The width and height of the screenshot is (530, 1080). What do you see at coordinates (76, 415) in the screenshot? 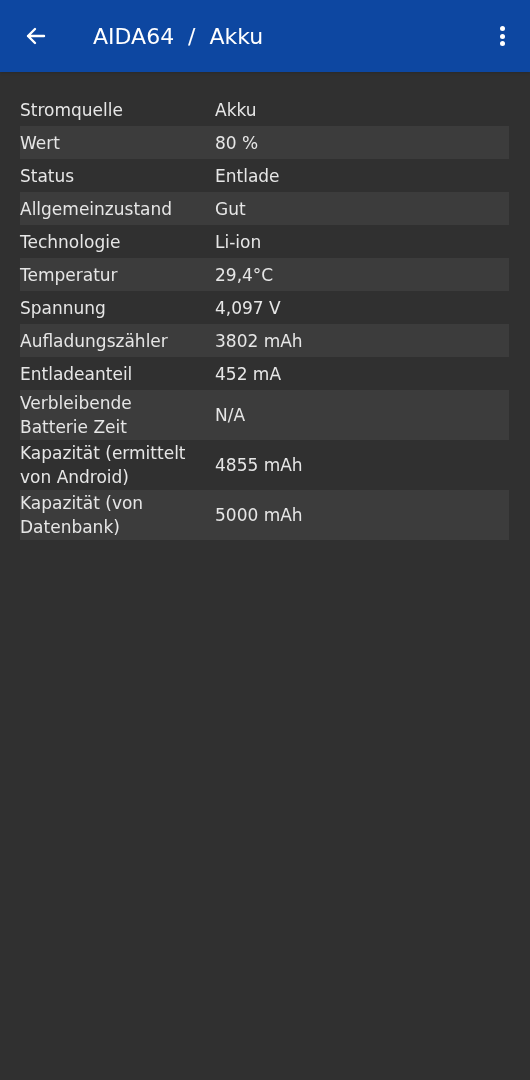
I see `row-label: Verbleibende Batterie Zeit` at bounding box center [76, 415].